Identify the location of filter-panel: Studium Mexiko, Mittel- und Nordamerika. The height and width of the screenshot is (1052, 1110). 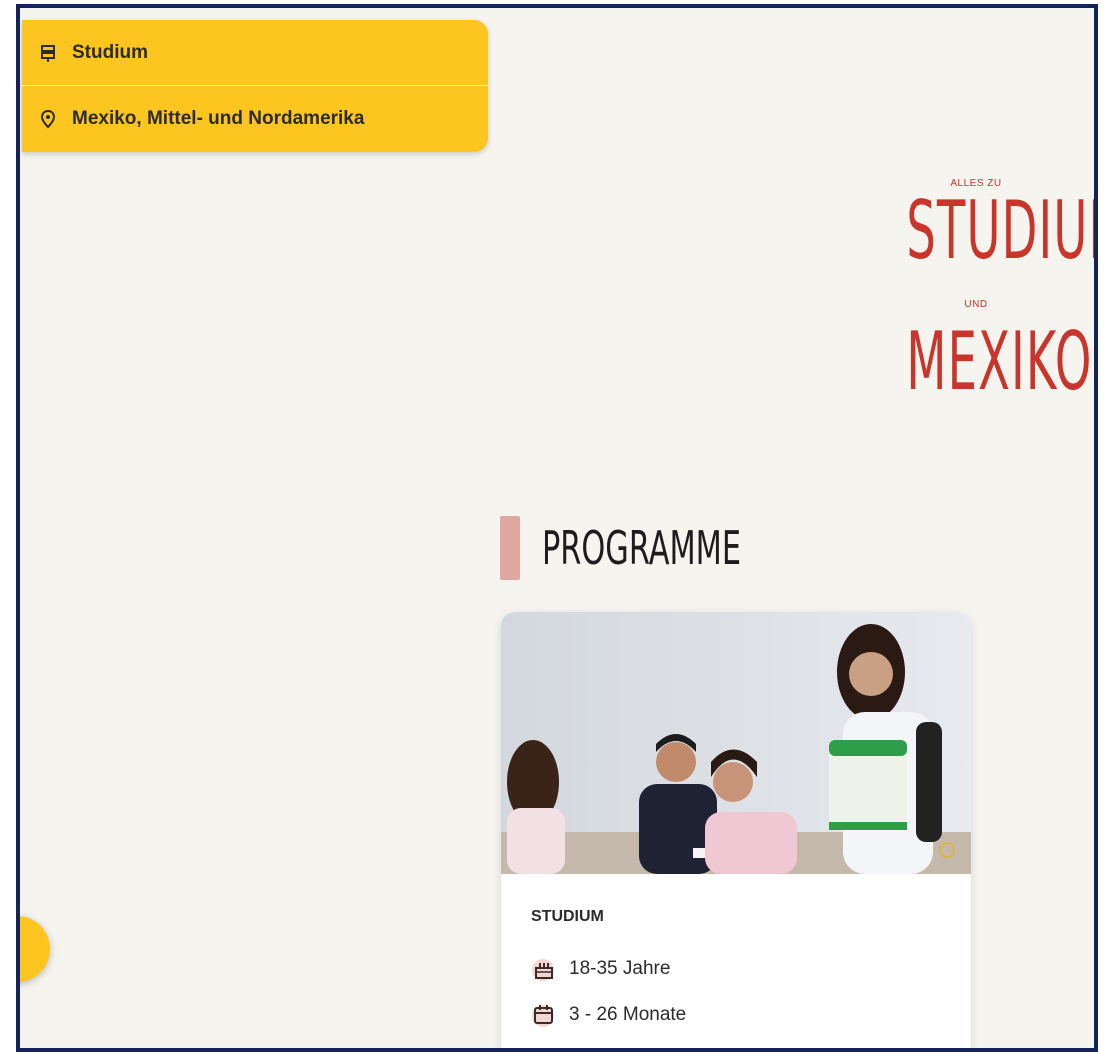
(255, 86).